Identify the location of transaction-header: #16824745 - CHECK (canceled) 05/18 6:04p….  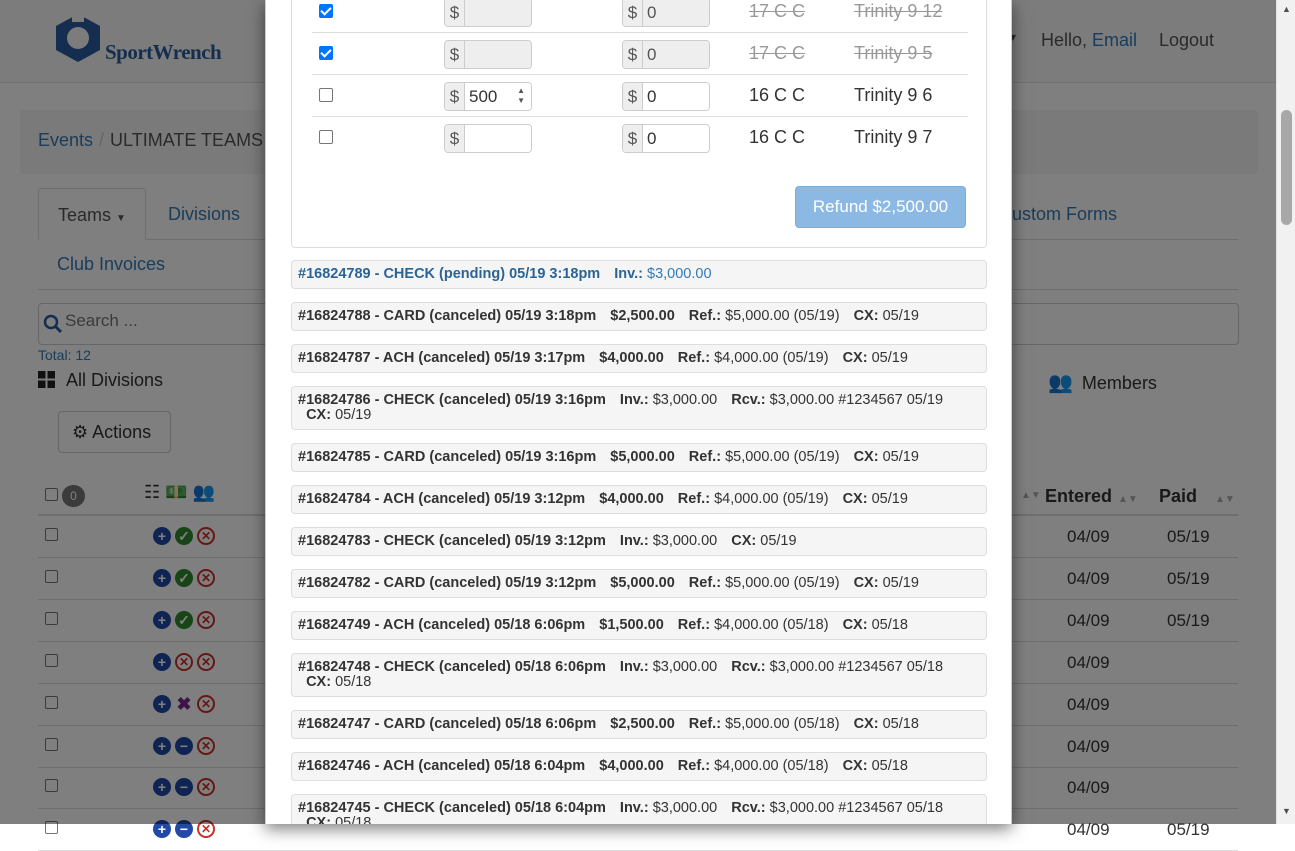
(452, 808).